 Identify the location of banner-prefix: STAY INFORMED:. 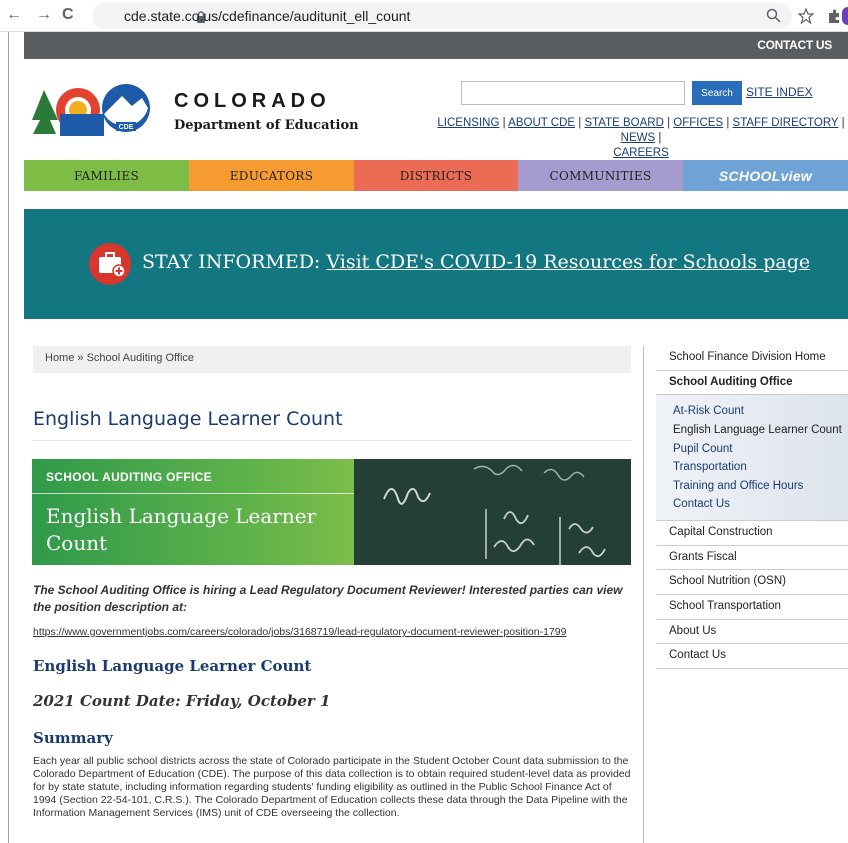
(234, 262).